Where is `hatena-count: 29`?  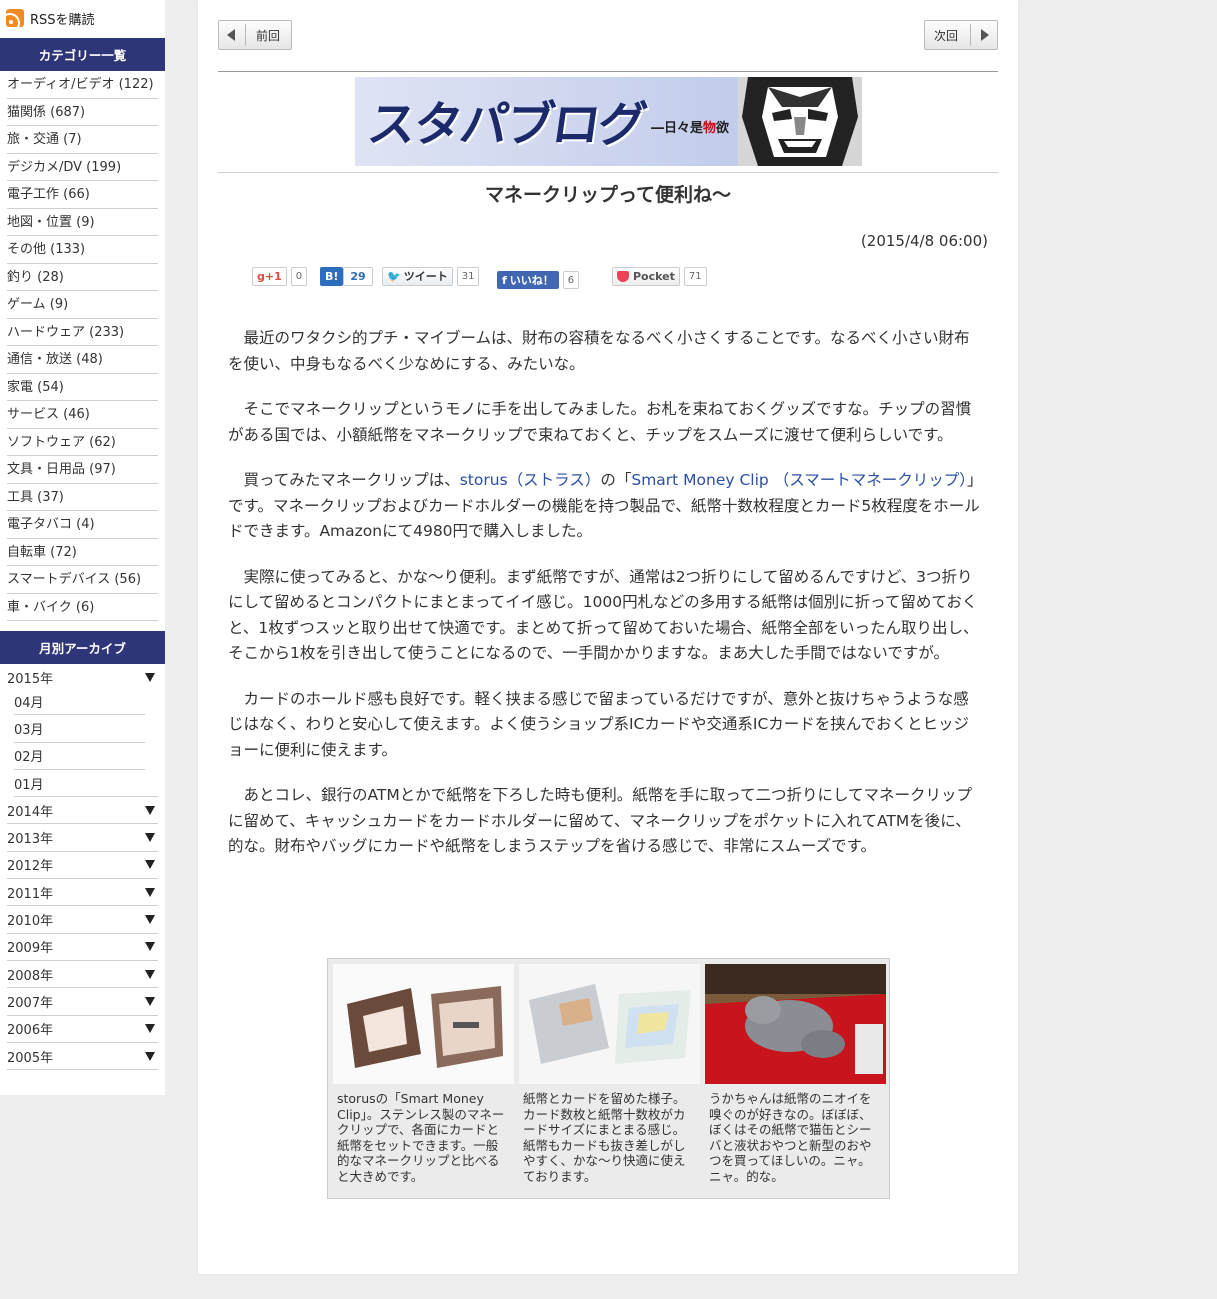
hatena-count: 29 is located at coordinates (358, 276).